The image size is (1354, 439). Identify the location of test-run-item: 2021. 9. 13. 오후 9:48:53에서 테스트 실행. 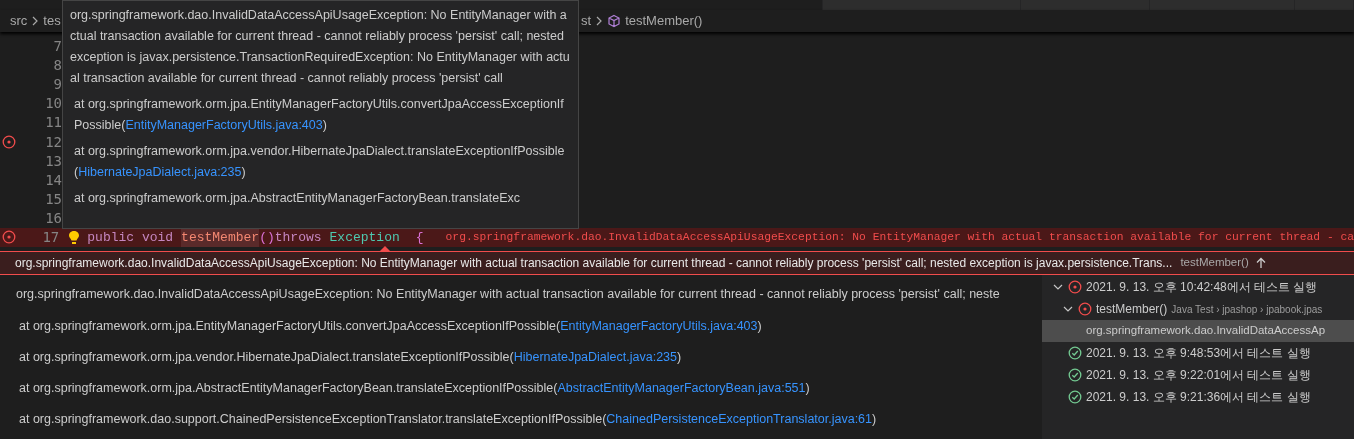
(1198, 353).